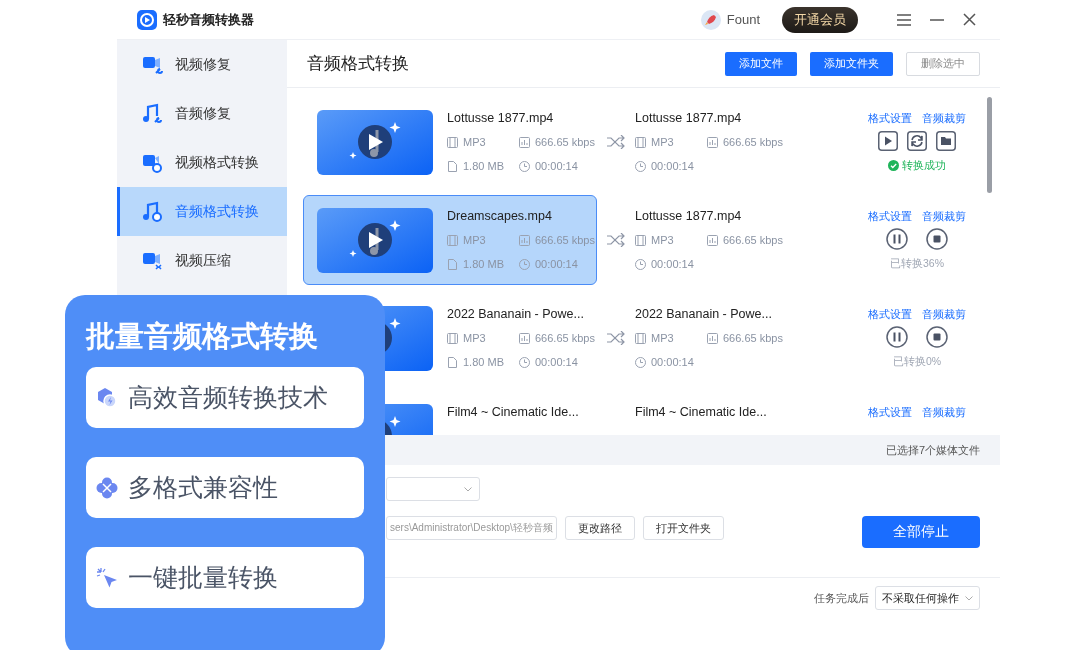 This screenshot has height=650, width=1065. What do you see at coordinates (599, 528) in the screenshot?
I see `change-path-button: 更改路径` at bounding box center [599, 528].